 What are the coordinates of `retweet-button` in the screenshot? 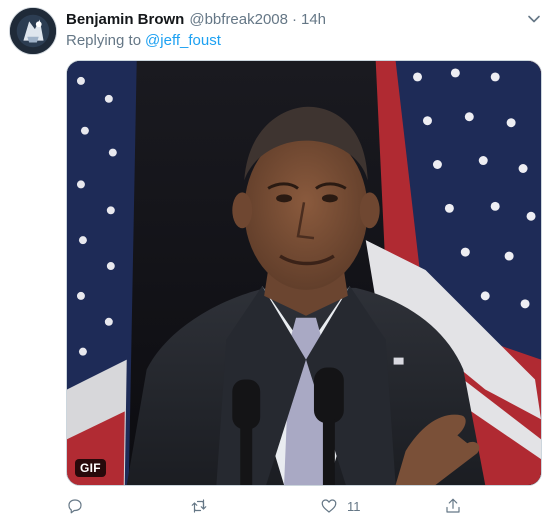 It's located at (199, 506).